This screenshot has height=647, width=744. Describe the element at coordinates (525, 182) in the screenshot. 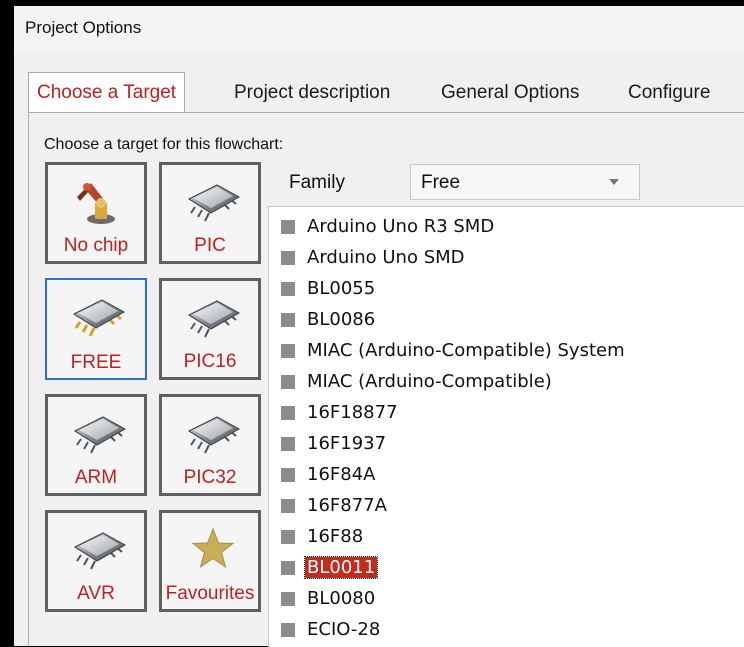

I see `family-dropdown: Free` at that location.